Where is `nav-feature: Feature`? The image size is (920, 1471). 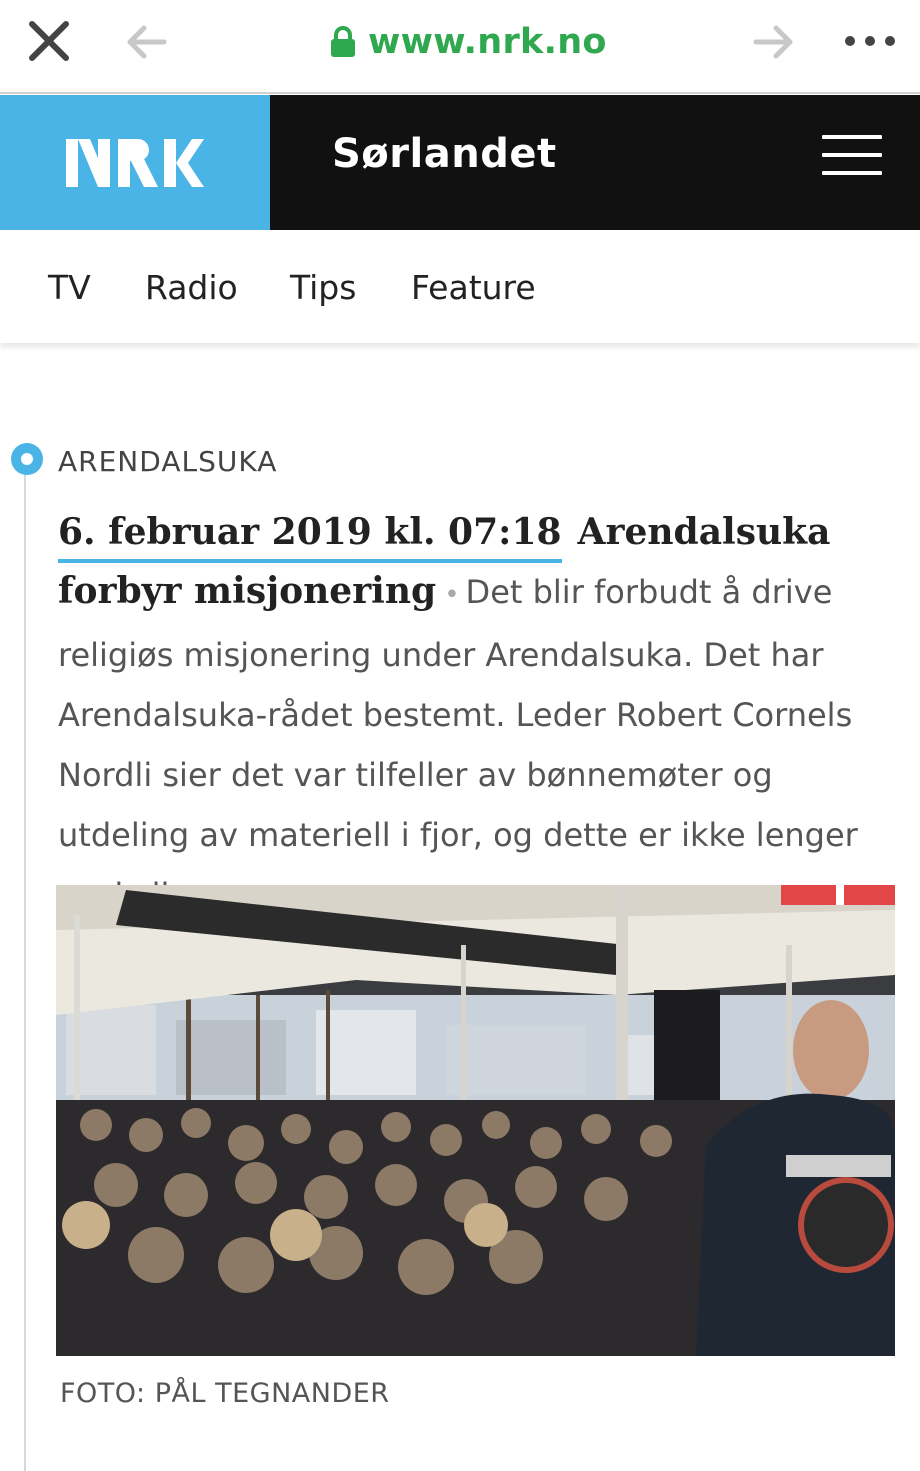 nav-feature: Feature is located at coordinates (473, 287).